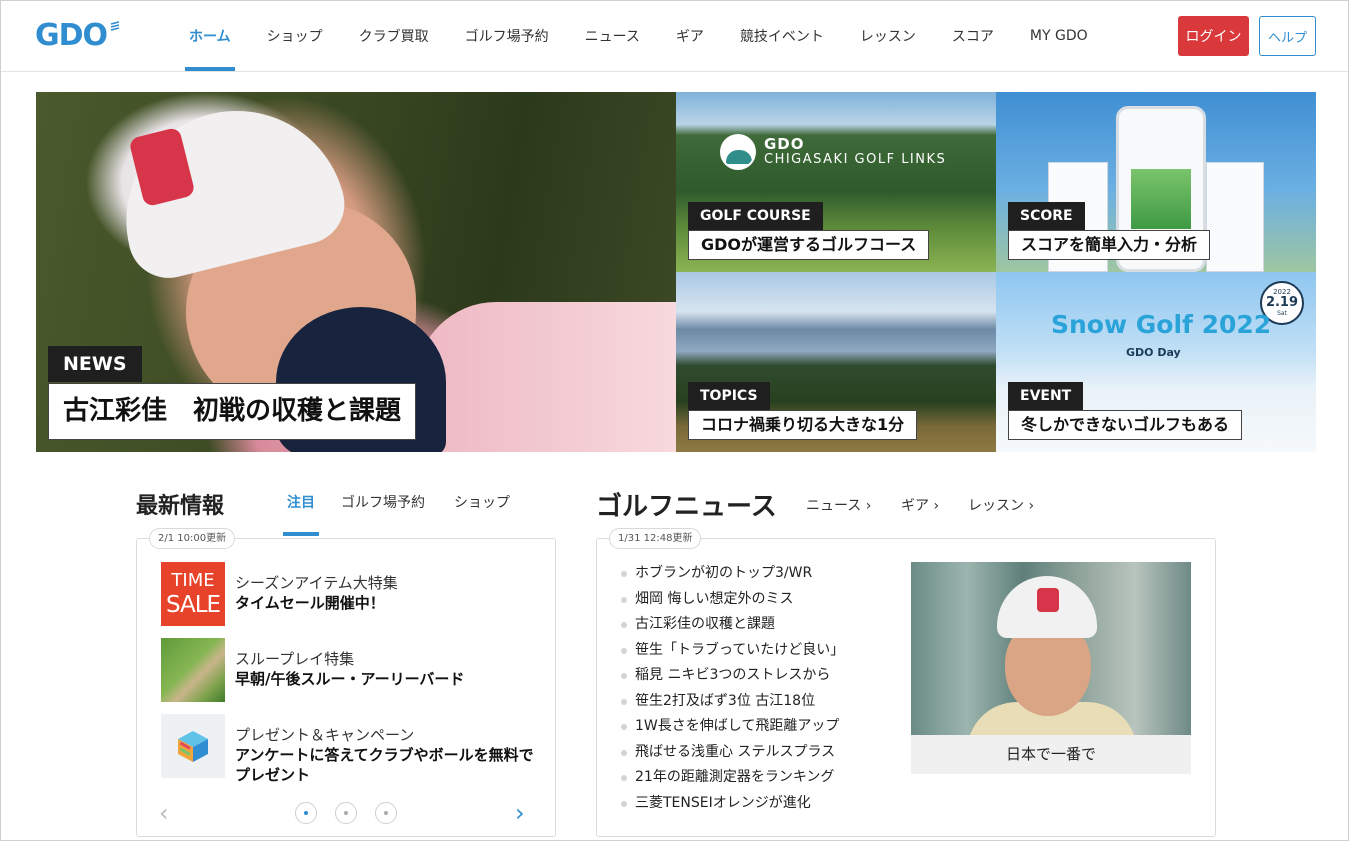  What do you see at coordinates (855, 159) in the screenshot?
I see `chigasaki-logo-line2: CHIGASAKI GOLF LINKS` at bounding box center [855, 159].